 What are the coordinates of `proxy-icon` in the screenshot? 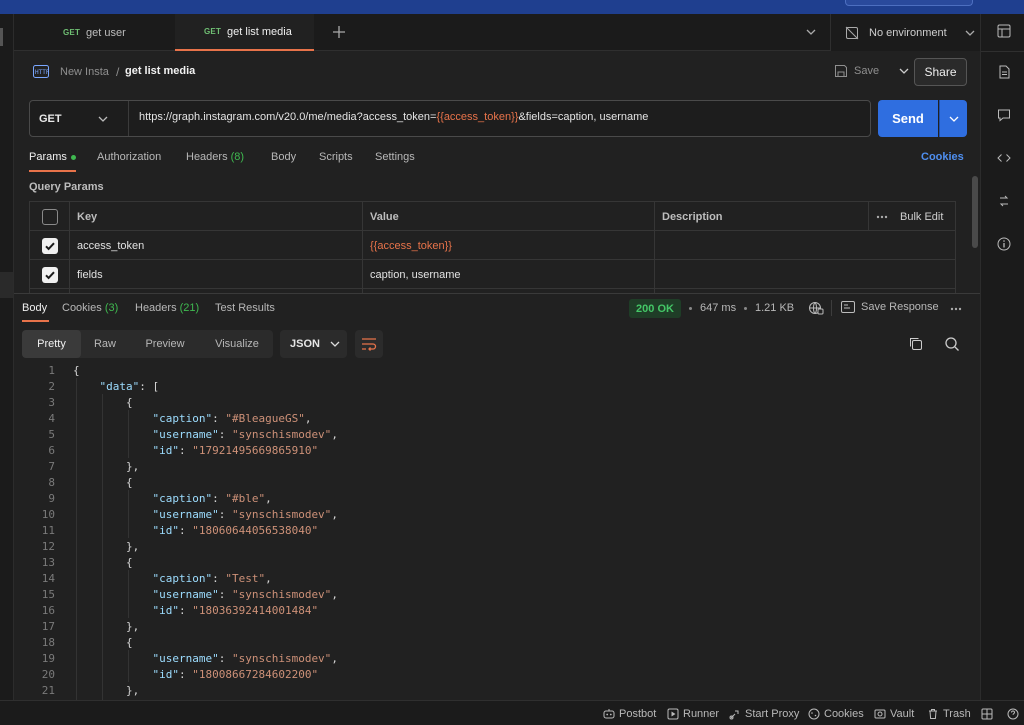 It's located at (735, 714).